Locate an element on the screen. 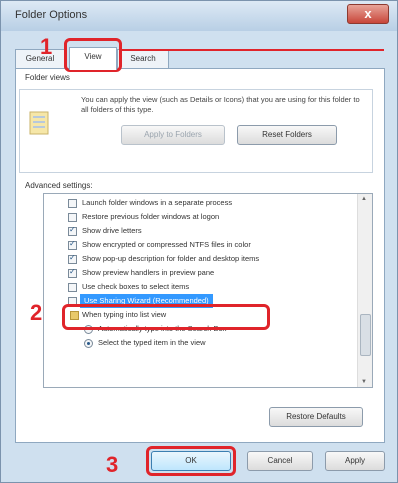 The height and width of the screenshot is (483, 398). callout-number-1: 1 is located at coordinates (46, 46).